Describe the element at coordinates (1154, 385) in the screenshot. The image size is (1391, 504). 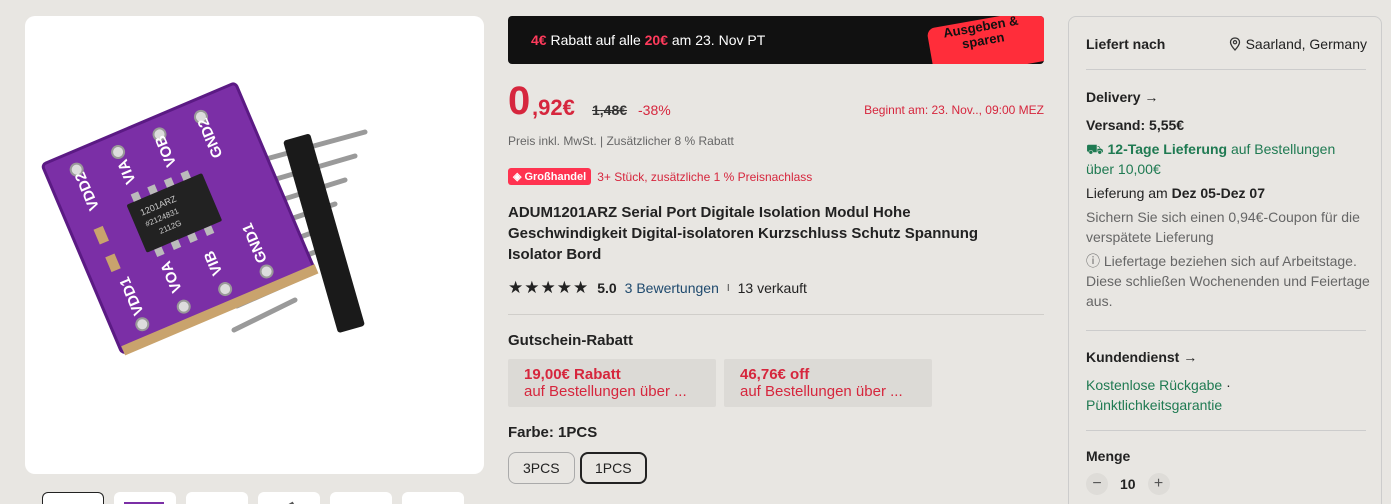
I see `free-returns-link: Kostenlose Rückgabe` at that location.